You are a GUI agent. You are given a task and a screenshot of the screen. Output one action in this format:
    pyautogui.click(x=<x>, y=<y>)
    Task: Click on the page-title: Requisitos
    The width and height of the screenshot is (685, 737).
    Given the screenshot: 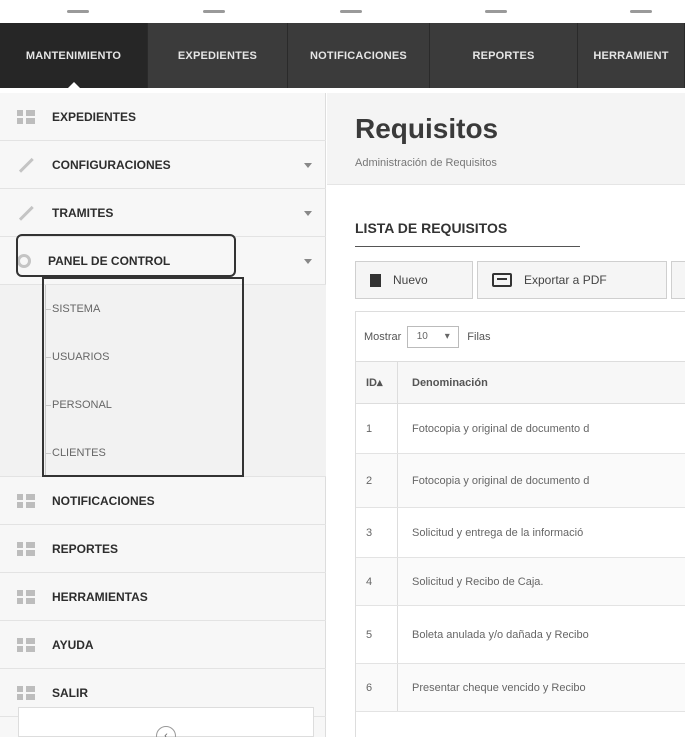 What is the action you would take?
    pyautogui.click(x=427, y=128)
    